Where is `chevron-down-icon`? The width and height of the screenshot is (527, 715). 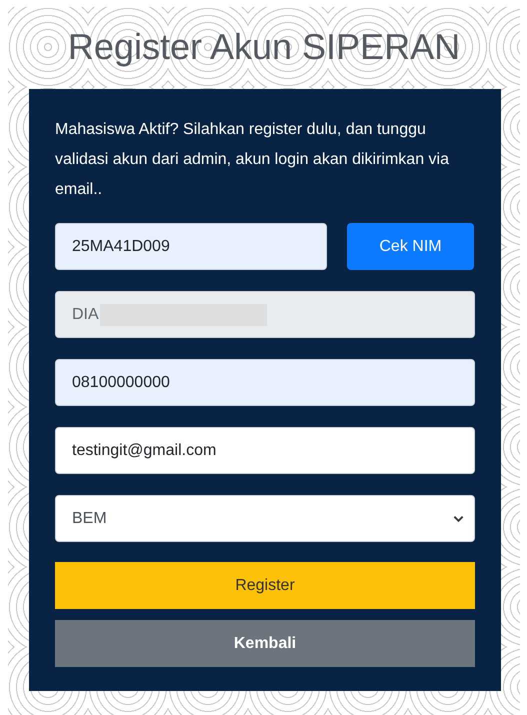 chevron-down-icon is located at coordinates (458, 518).